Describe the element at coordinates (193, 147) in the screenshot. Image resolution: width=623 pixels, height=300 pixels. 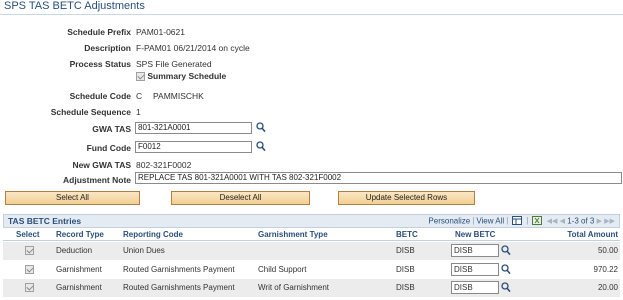
I see `fund-code-input: F0012` at that location.